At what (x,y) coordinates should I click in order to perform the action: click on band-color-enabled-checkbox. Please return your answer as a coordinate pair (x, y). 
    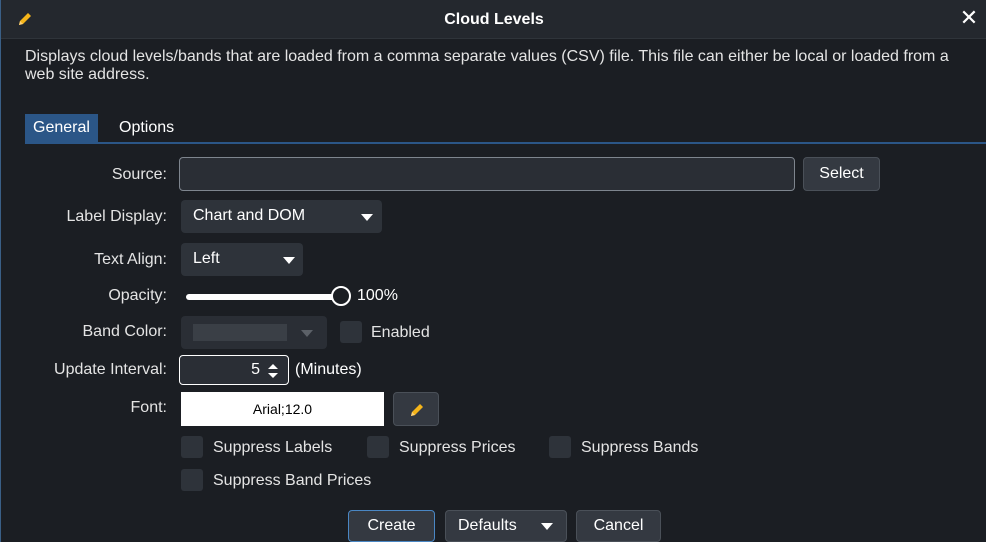
    Looking at the image, I should click on (351, 332).